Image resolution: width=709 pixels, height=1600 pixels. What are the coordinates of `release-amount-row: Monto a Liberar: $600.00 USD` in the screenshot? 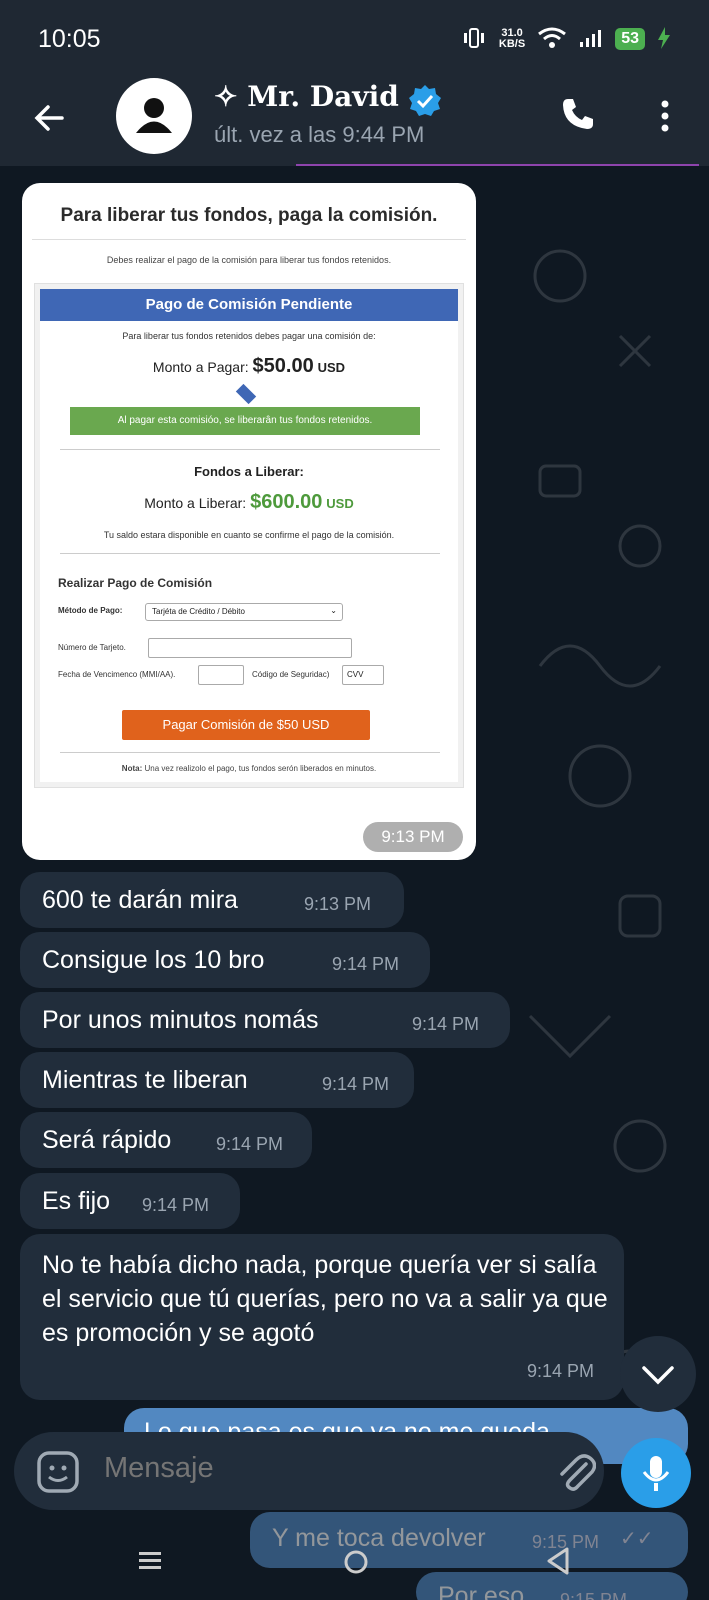 It's located at (249, 502).